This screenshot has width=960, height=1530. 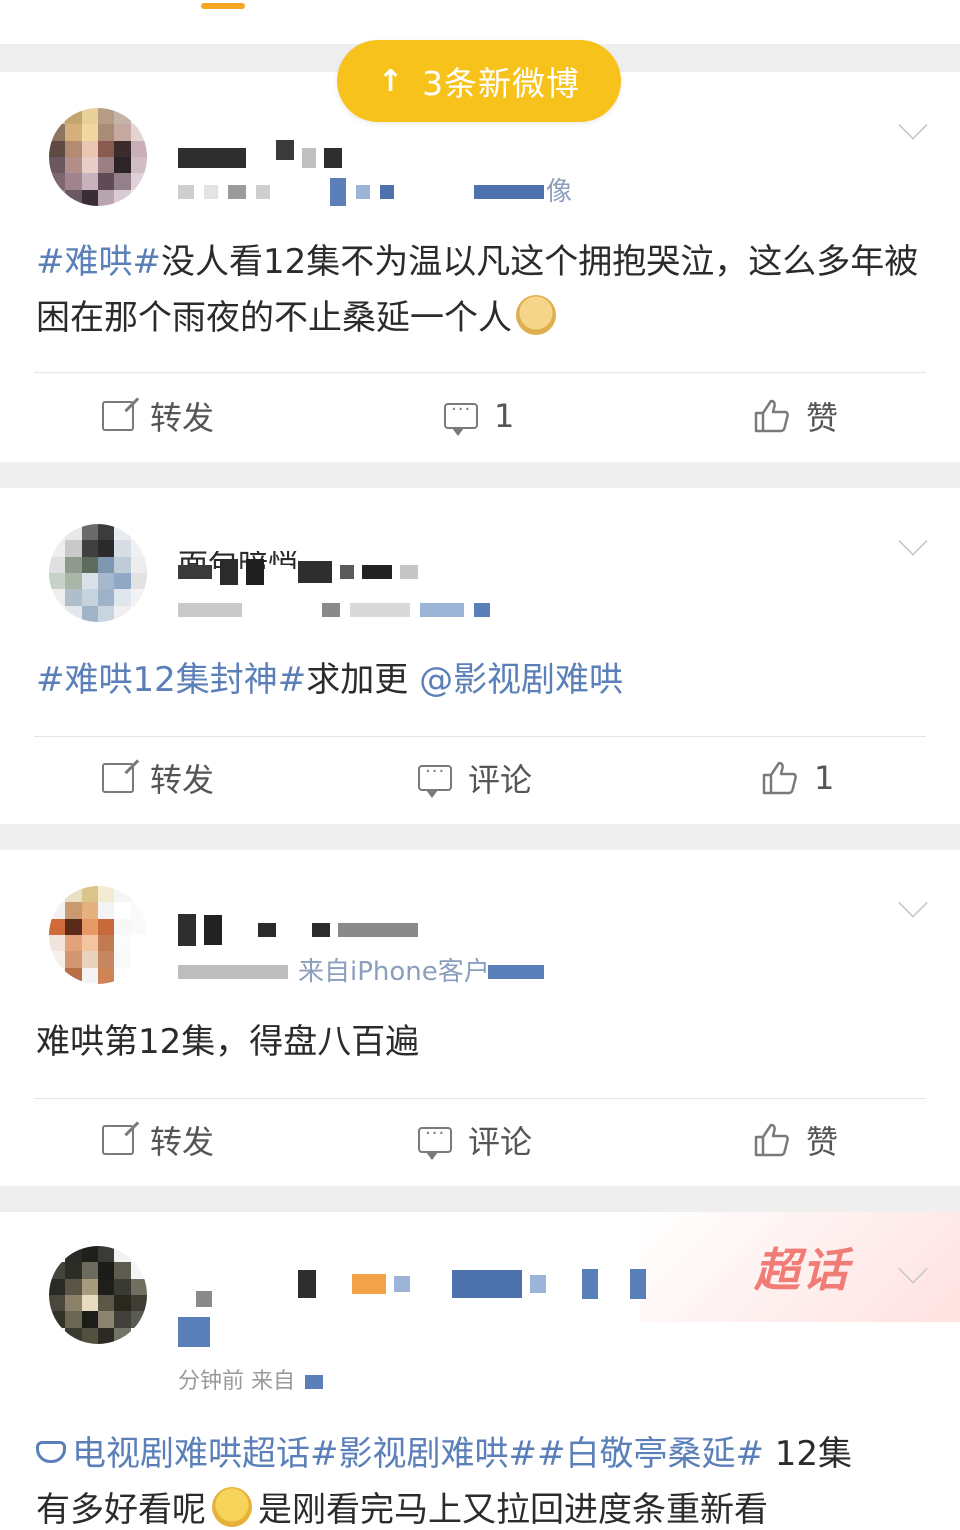 I want to click on post-body: 难哄第12集，得盘八百遍, so click(x=228, y=1042).